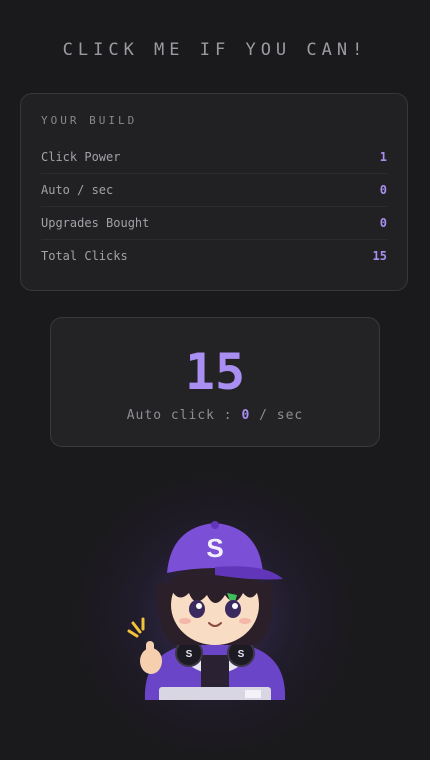  Describe the element at coordinates (246, 415) in the screenshot. I see `auto-click-value: 0` at that location.